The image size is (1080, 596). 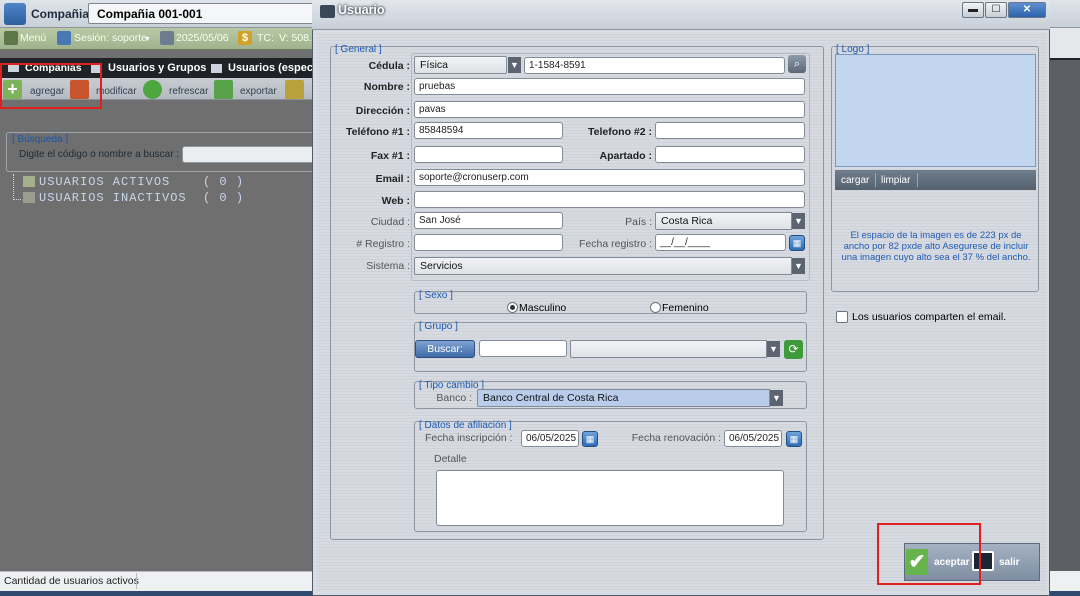 I want to click on exportar-button: exportar, so click(x=258, y=91).